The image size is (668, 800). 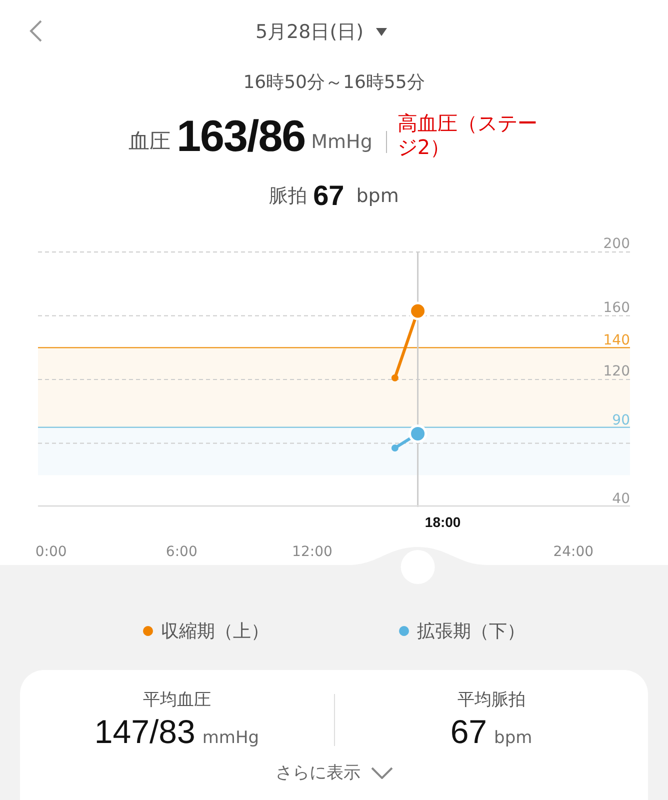 What do you see at coordinates (182, 552) in the screenshot?
I see `x-tick-label: 6:00` at bounding box center [182, 552].